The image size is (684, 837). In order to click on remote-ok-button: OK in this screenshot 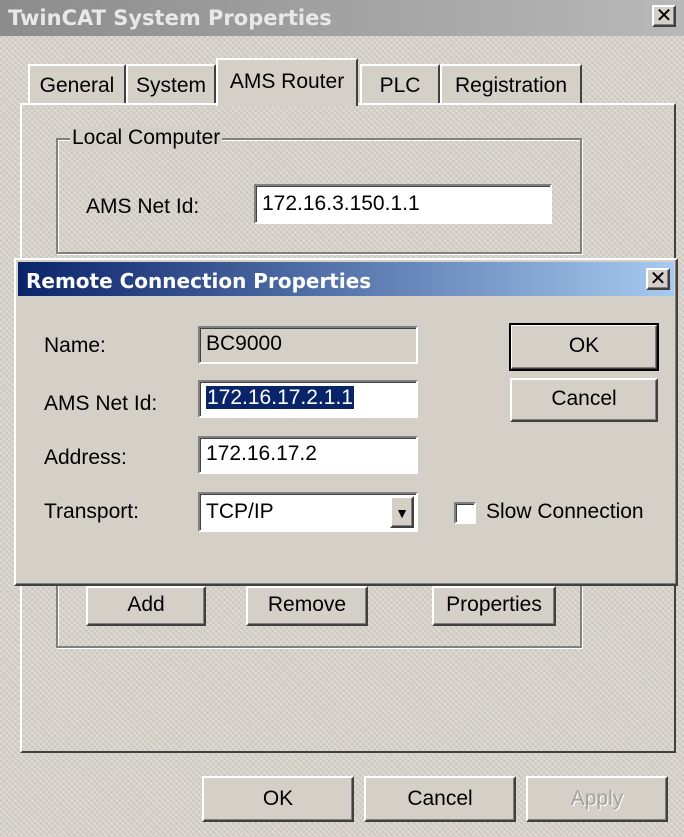, I will do `click(584, 347)`.